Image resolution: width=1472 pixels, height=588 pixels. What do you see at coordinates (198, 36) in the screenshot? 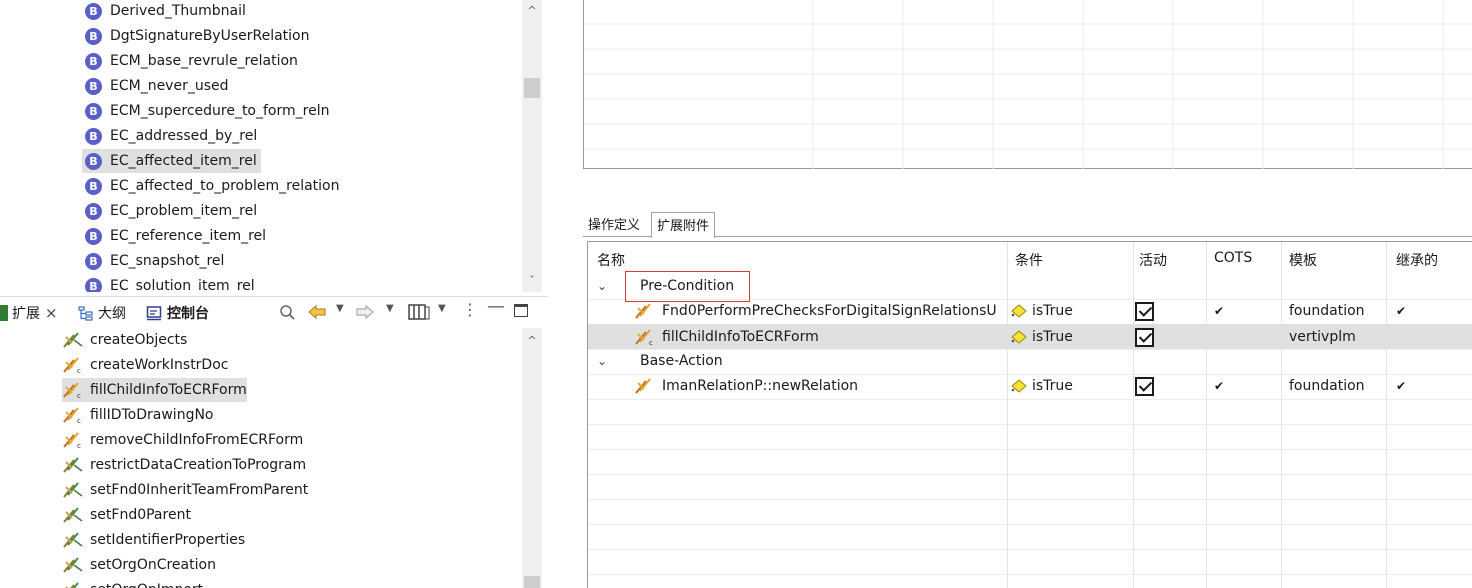
I see `tree-item: B DgtSignatureByUserRelation` at bounding box center [198, 36].